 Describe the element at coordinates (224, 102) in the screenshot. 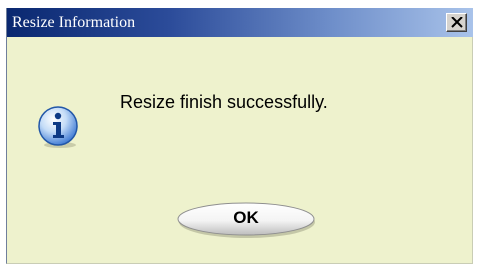

I see `message-text: Resize finish successfully.` at that location.